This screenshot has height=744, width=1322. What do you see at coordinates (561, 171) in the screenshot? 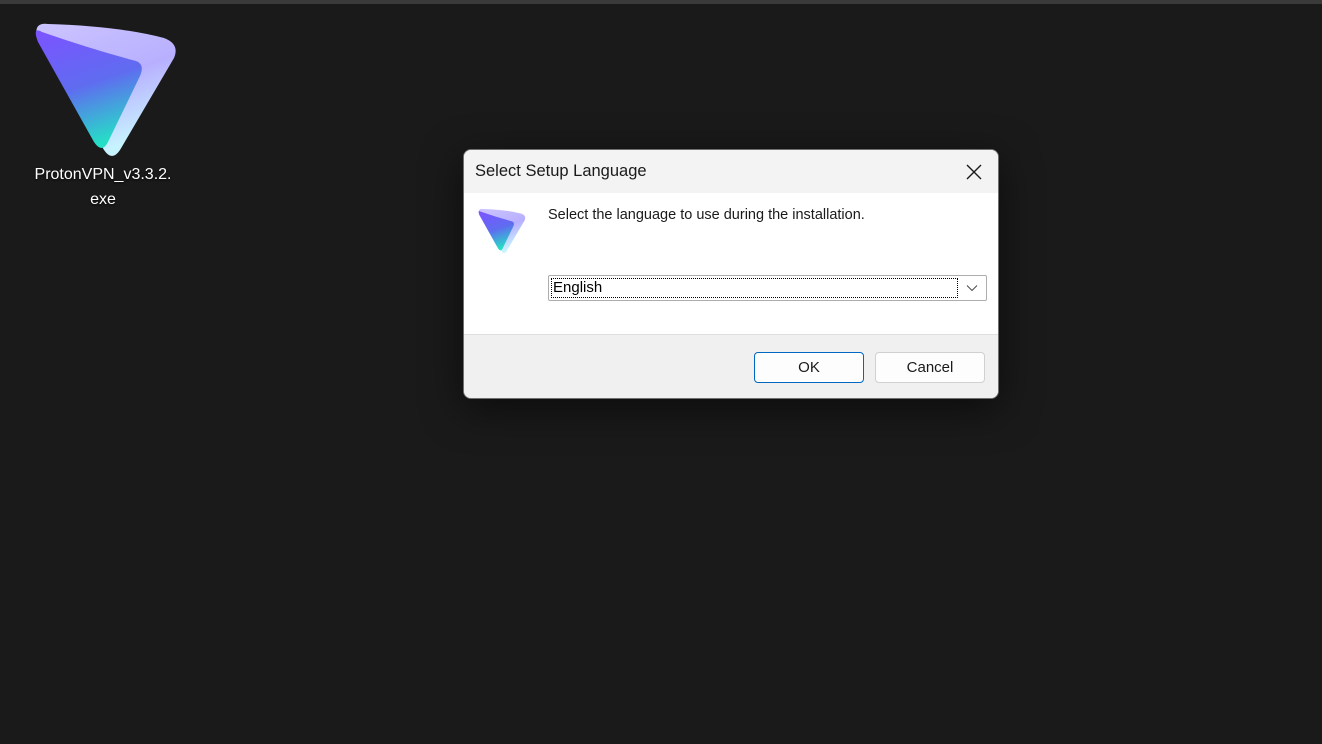
I see `dialog-title: Select Setup Language` at bounding box center [561, 171].